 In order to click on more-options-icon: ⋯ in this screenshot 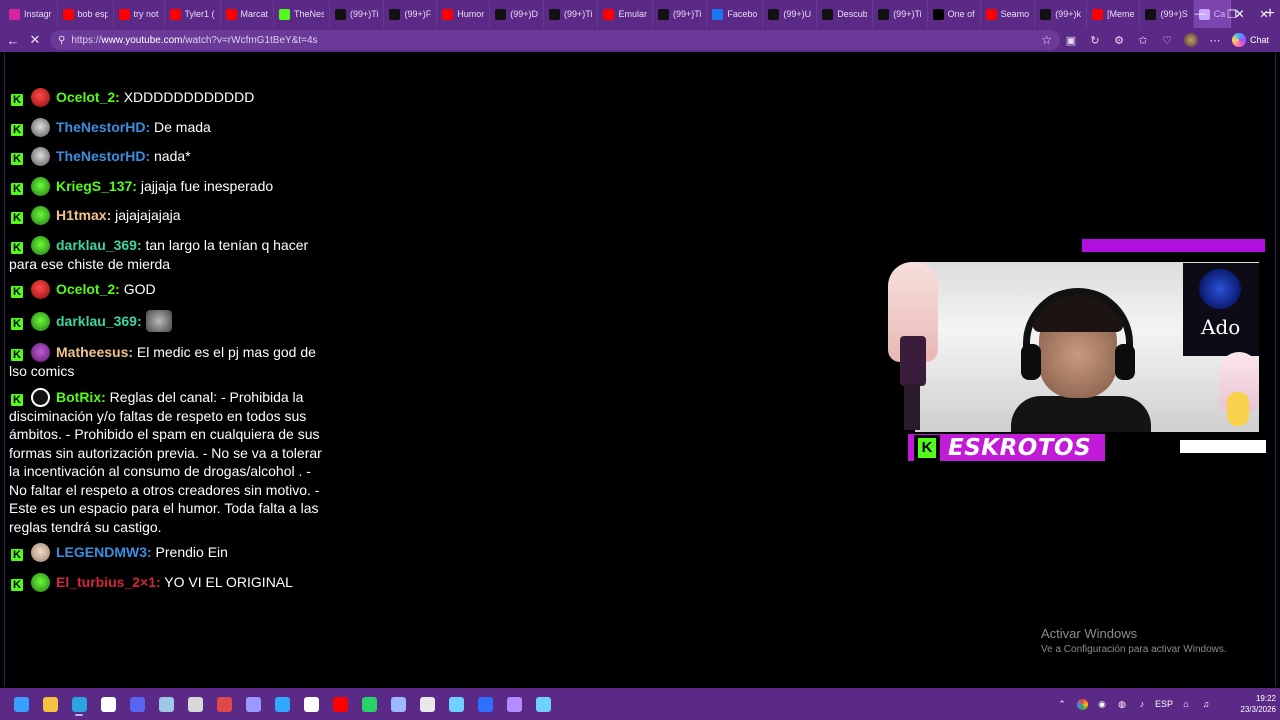, I will do `click(1215, 40)`.